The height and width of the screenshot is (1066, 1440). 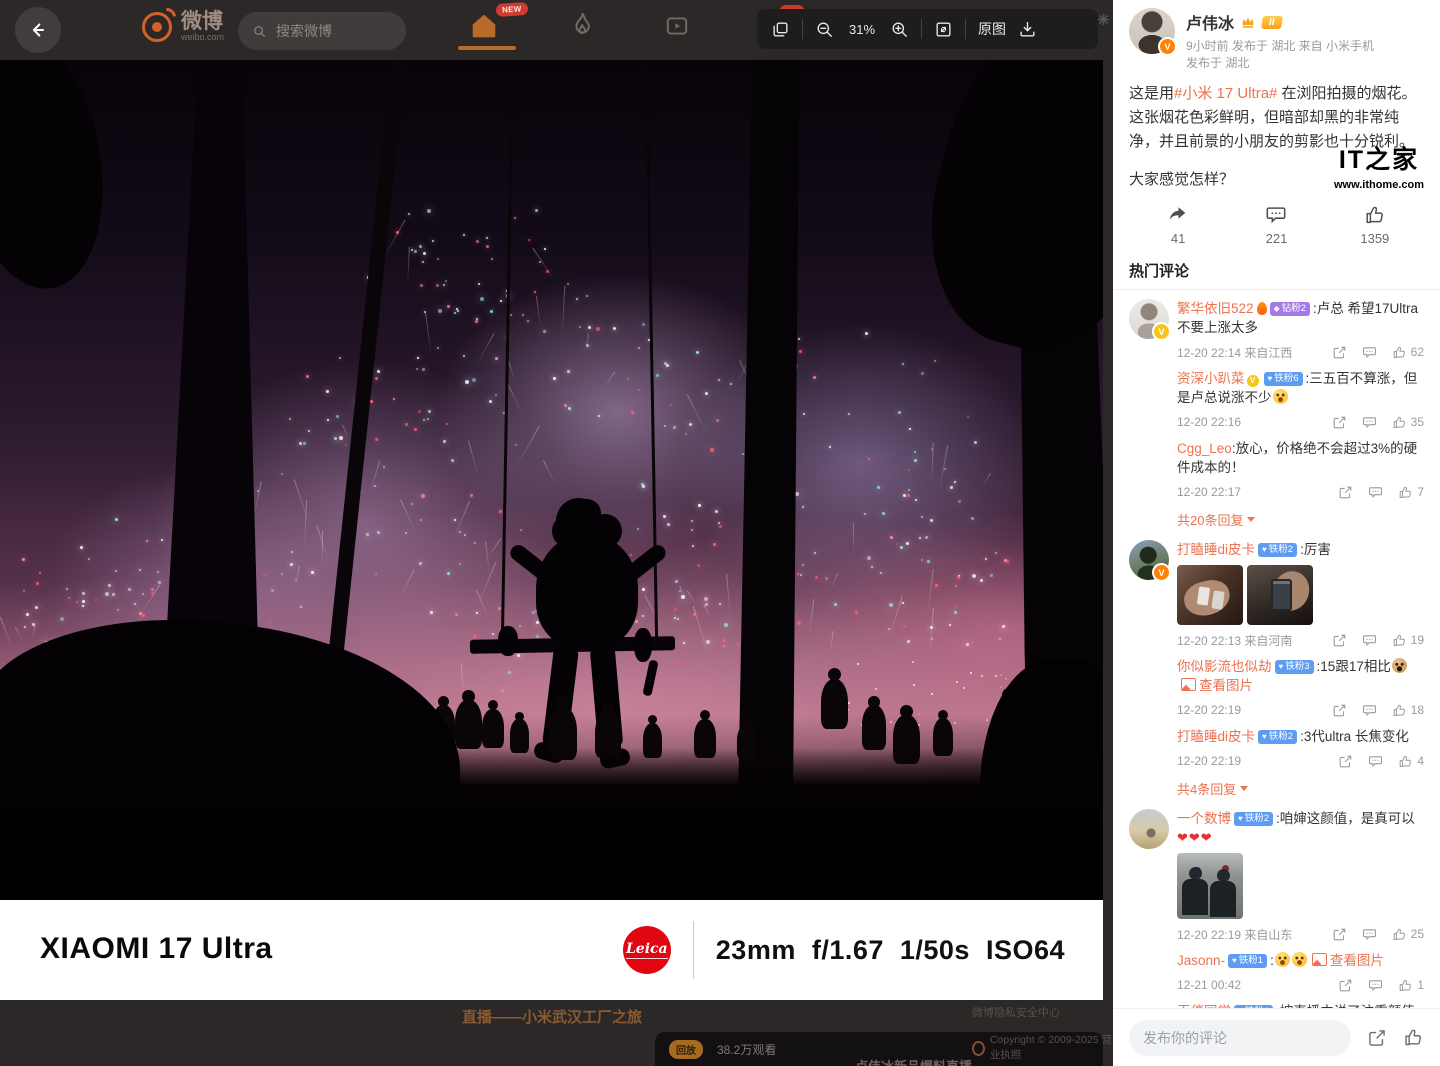 What do you see at coordinates (1224, 666) in the screenshot?
I see `commenter-name: 你似影流也似劫` at bounding box center [1224, 666].